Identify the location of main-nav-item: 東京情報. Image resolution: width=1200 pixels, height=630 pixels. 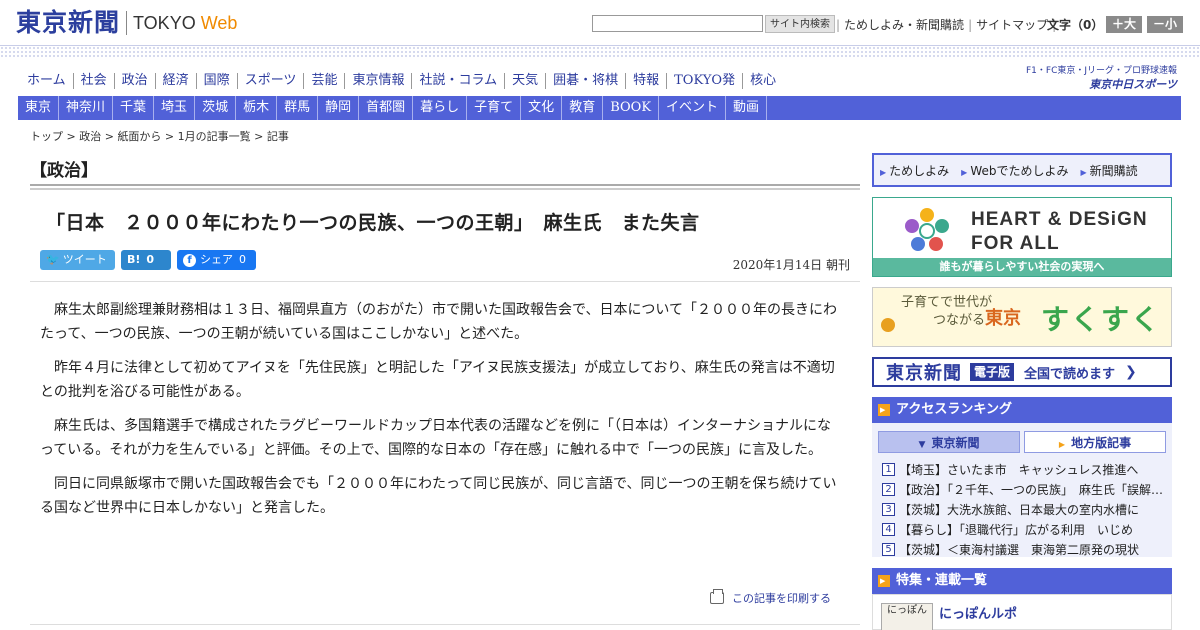
(379, 81).